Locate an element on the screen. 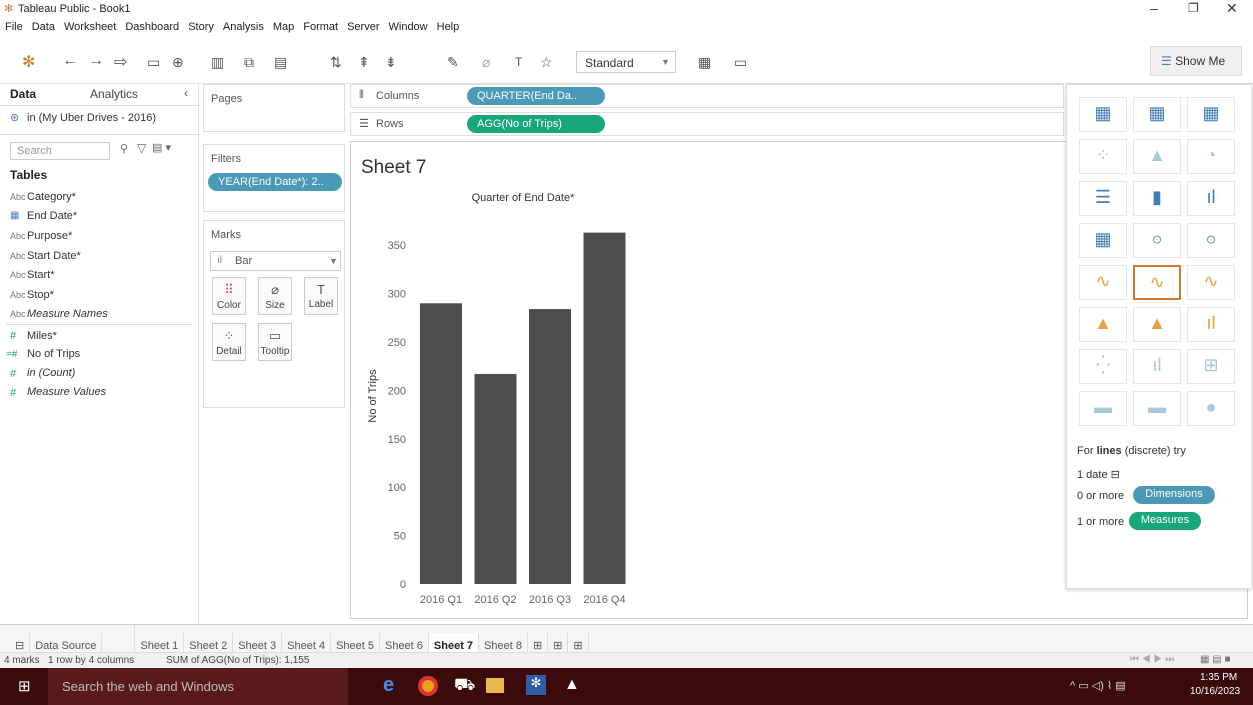  windows-start-icon: ⊞ is located at coordinates (24, 686).